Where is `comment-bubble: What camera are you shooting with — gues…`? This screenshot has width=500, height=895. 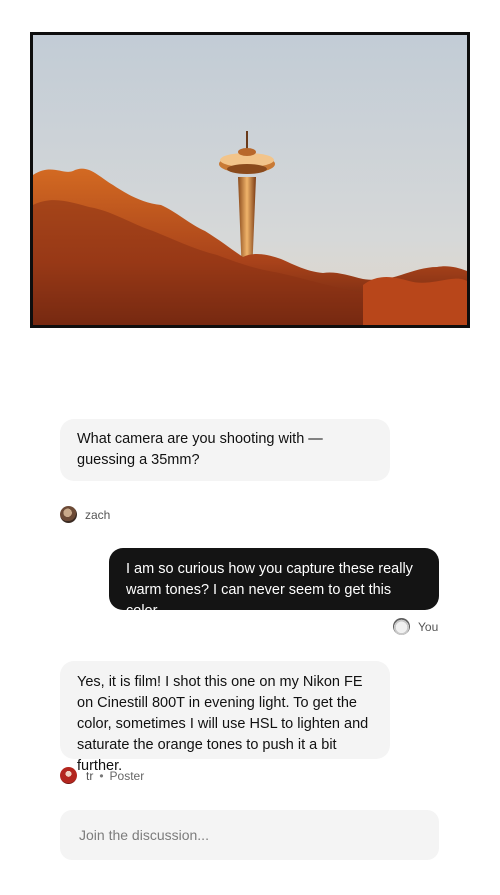
comment-bubble: What camera are you shooting with — gues… is located at coordinates (225, 450).